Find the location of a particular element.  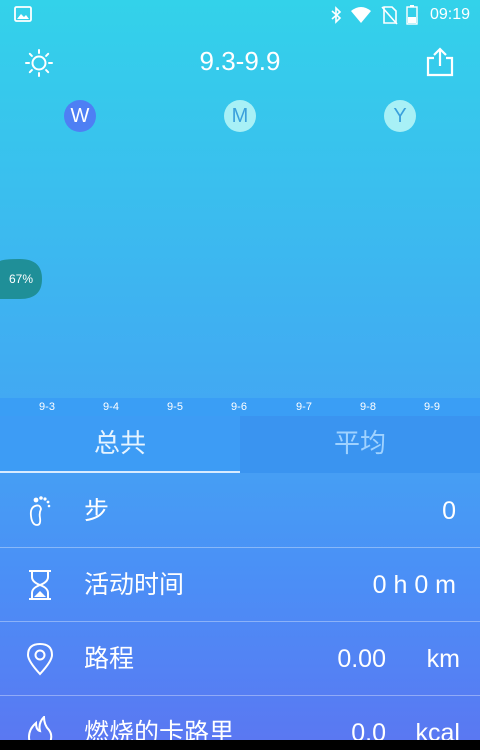

period-tab-month: M is located at coordinates (240, 116).